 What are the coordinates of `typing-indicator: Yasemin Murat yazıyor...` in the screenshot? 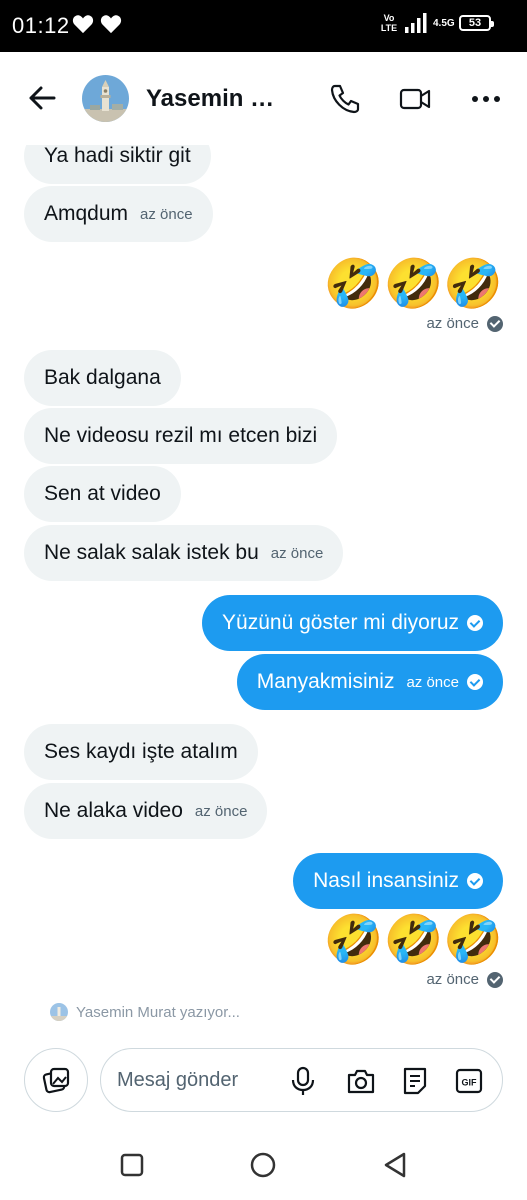 It's located at (145, 1012).